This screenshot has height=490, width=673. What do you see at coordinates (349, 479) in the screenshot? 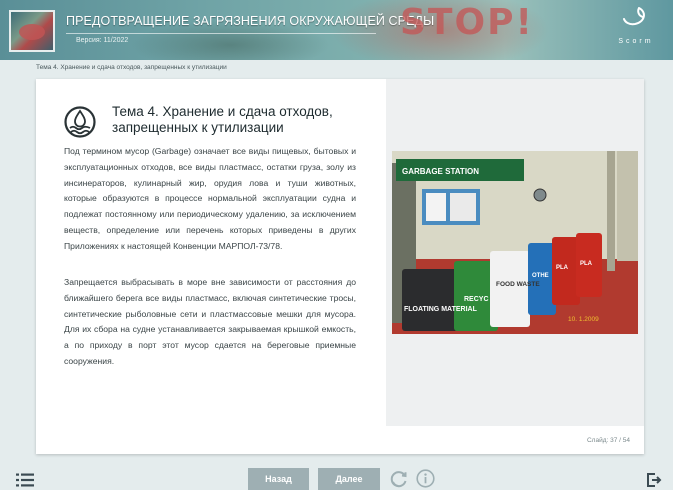
I see `next-button: Далее` at bounding box center [349, 479].